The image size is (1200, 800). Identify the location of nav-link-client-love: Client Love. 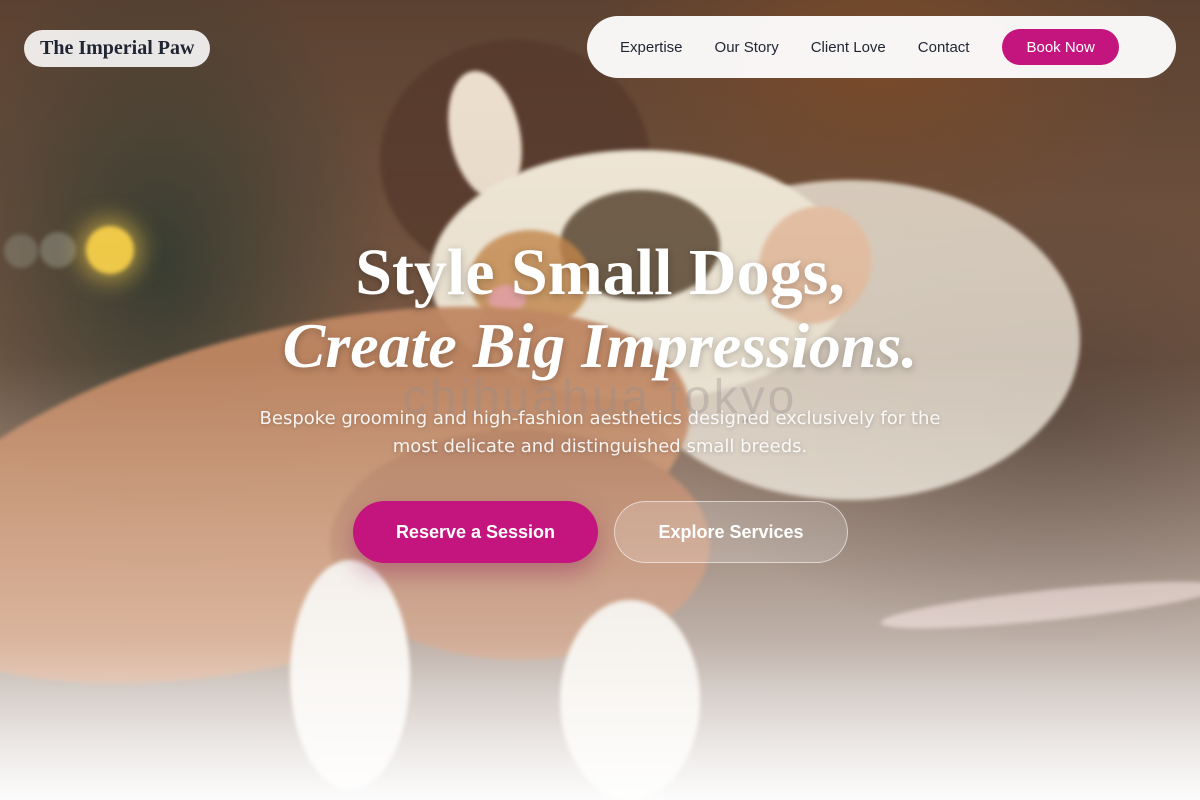
(848, 47).